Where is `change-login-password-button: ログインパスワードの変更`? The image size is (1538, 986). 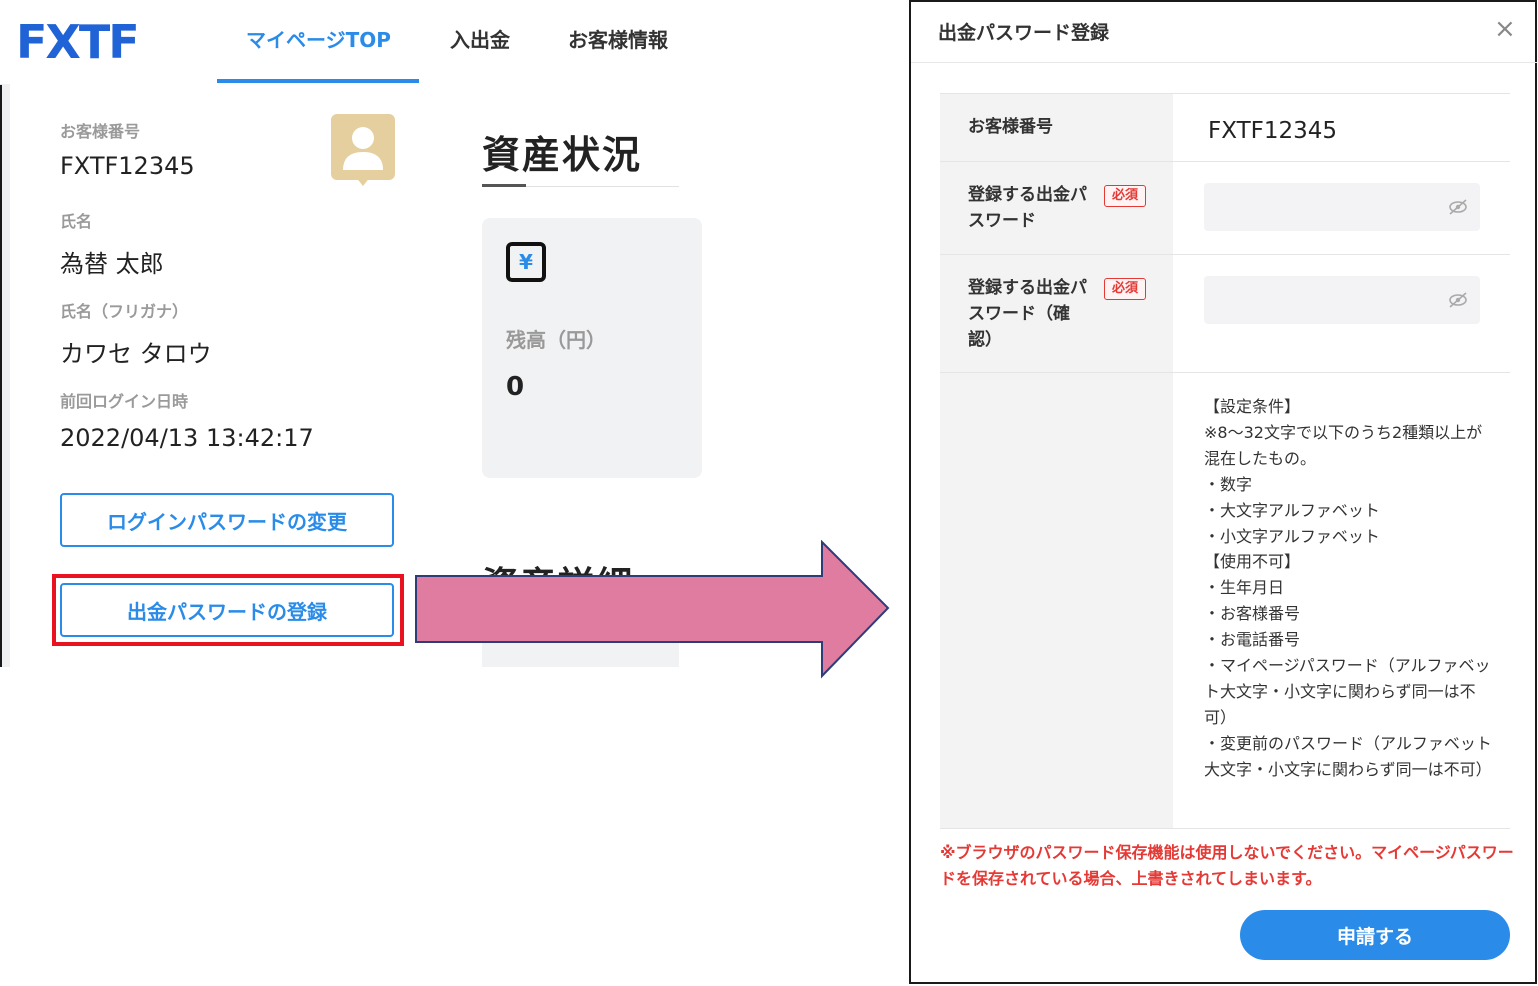
change-login-password-button: ログインパスワードの変更 is located at coordinates (227, 520).